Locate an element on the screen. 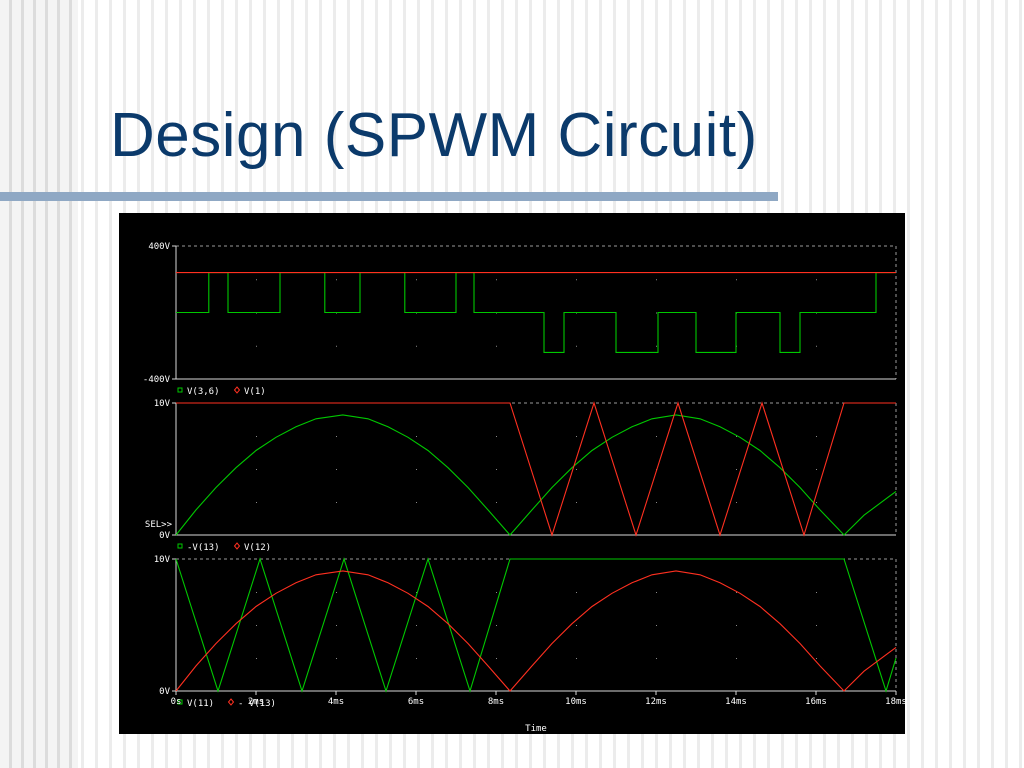 The height and width of the screenshot is (768, 1024). x-tick-label: 0s is located at coordinates (176, 702).